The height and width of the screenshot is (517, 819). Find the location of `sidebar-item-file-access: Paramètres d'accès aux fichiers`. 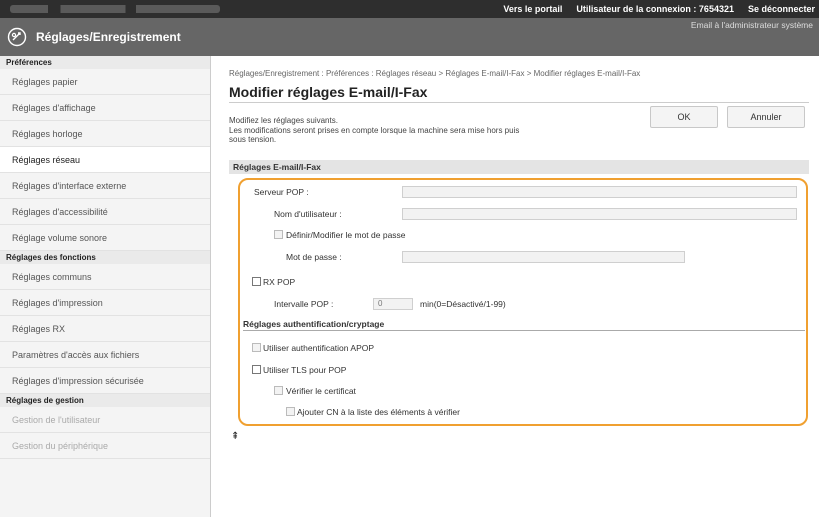

sidebar-item-file-access: Paramètres d'accès aux fichiers is located at coordinates (105, 355).